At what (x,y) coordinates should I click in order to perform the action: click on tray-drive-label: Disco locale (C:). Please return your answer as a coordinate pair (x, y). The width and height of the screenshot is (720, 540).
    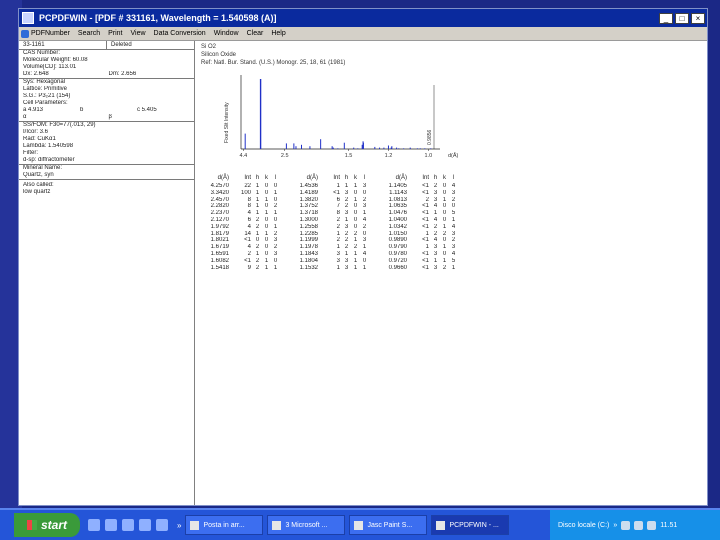
    Looking at the image, I should click on (583, 525).